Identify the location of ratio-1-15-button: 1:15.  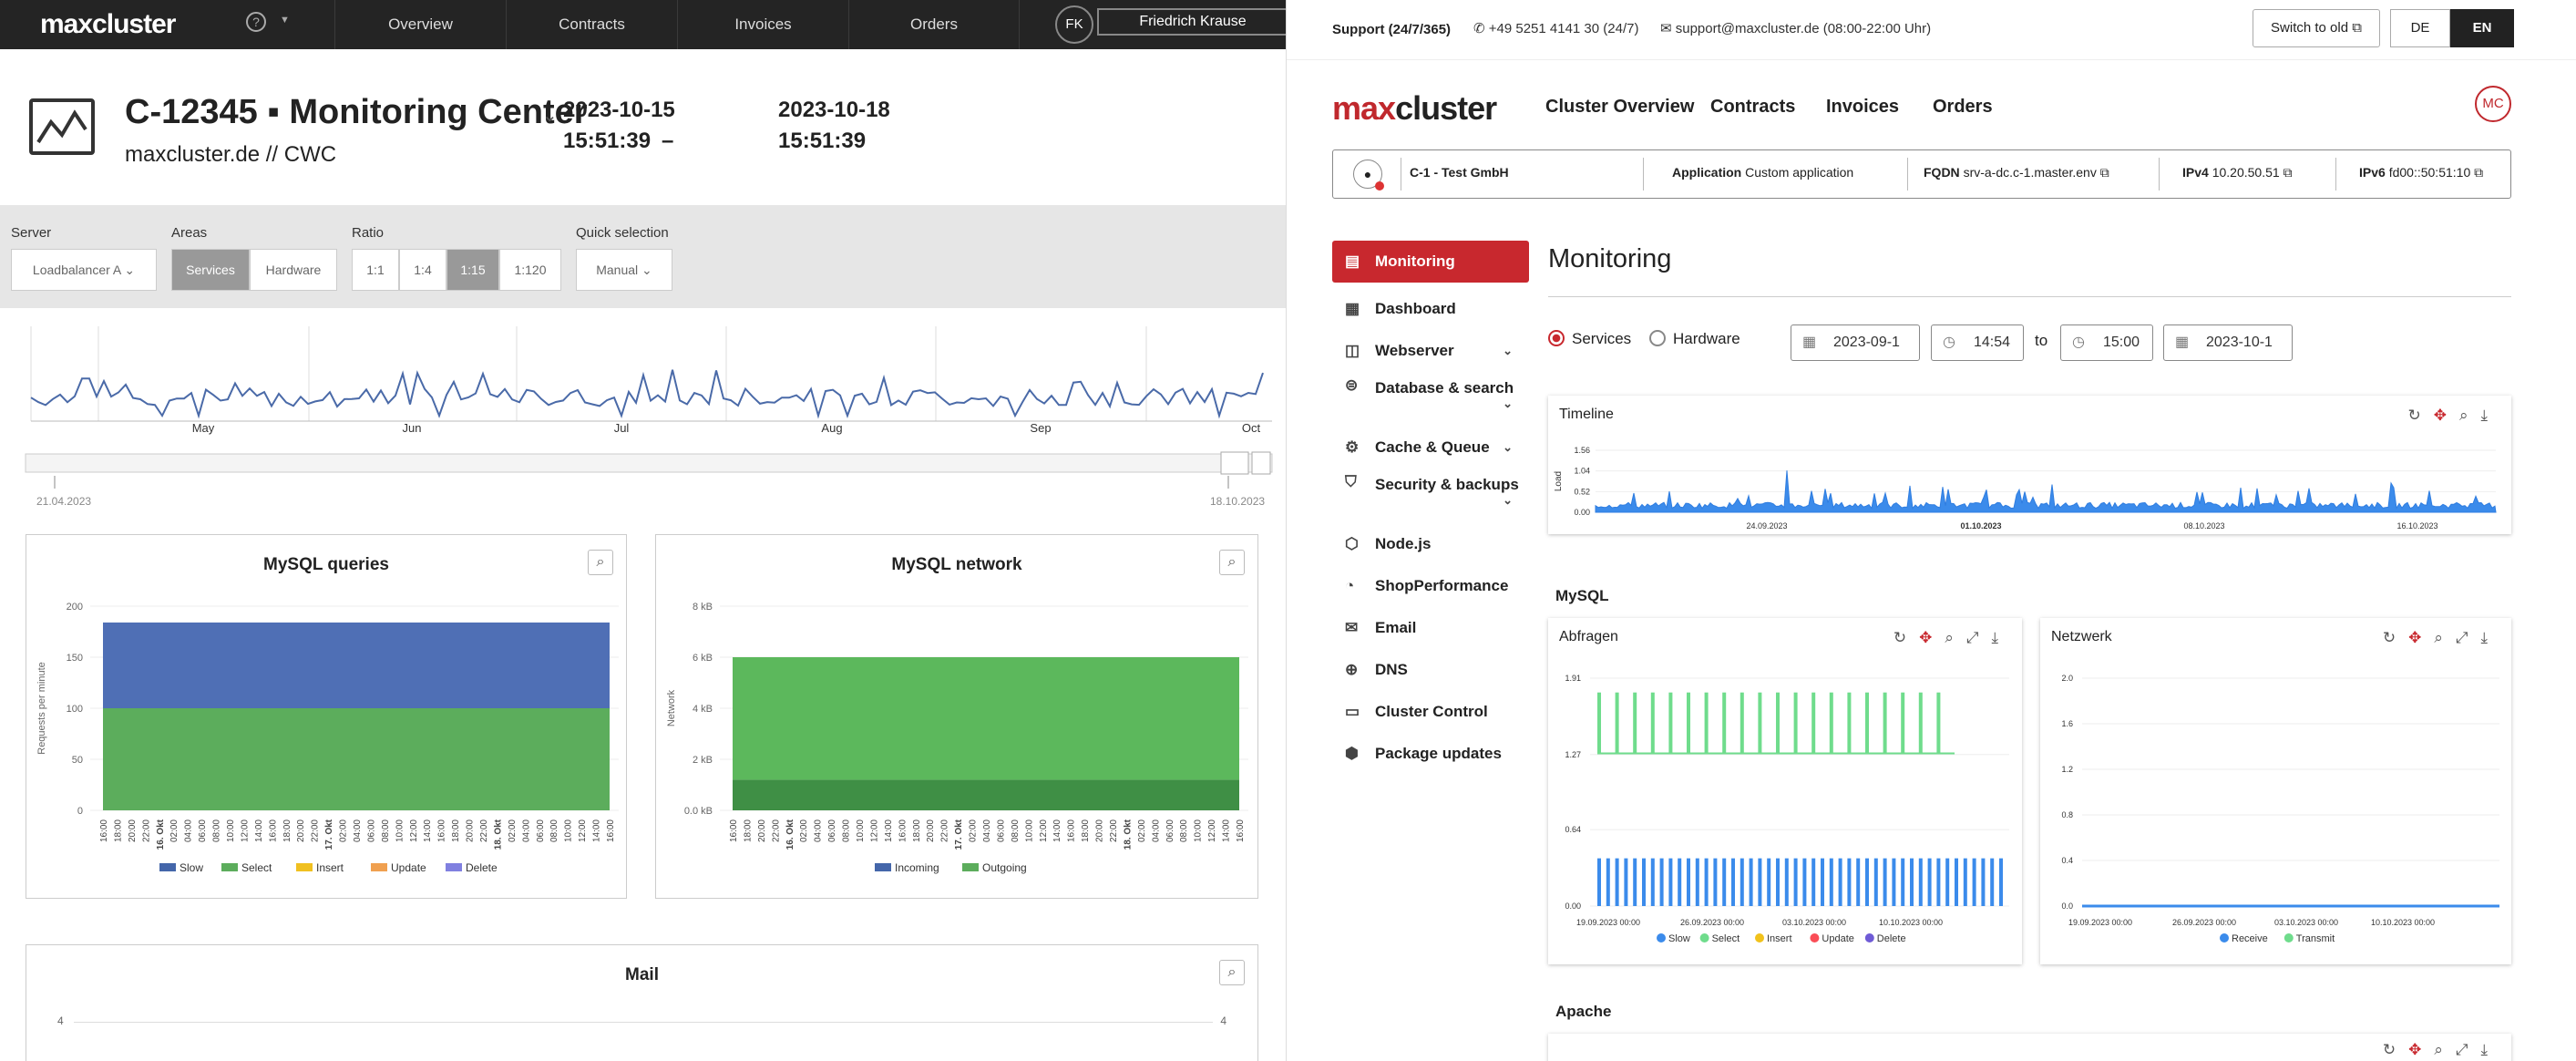
(473, 270).